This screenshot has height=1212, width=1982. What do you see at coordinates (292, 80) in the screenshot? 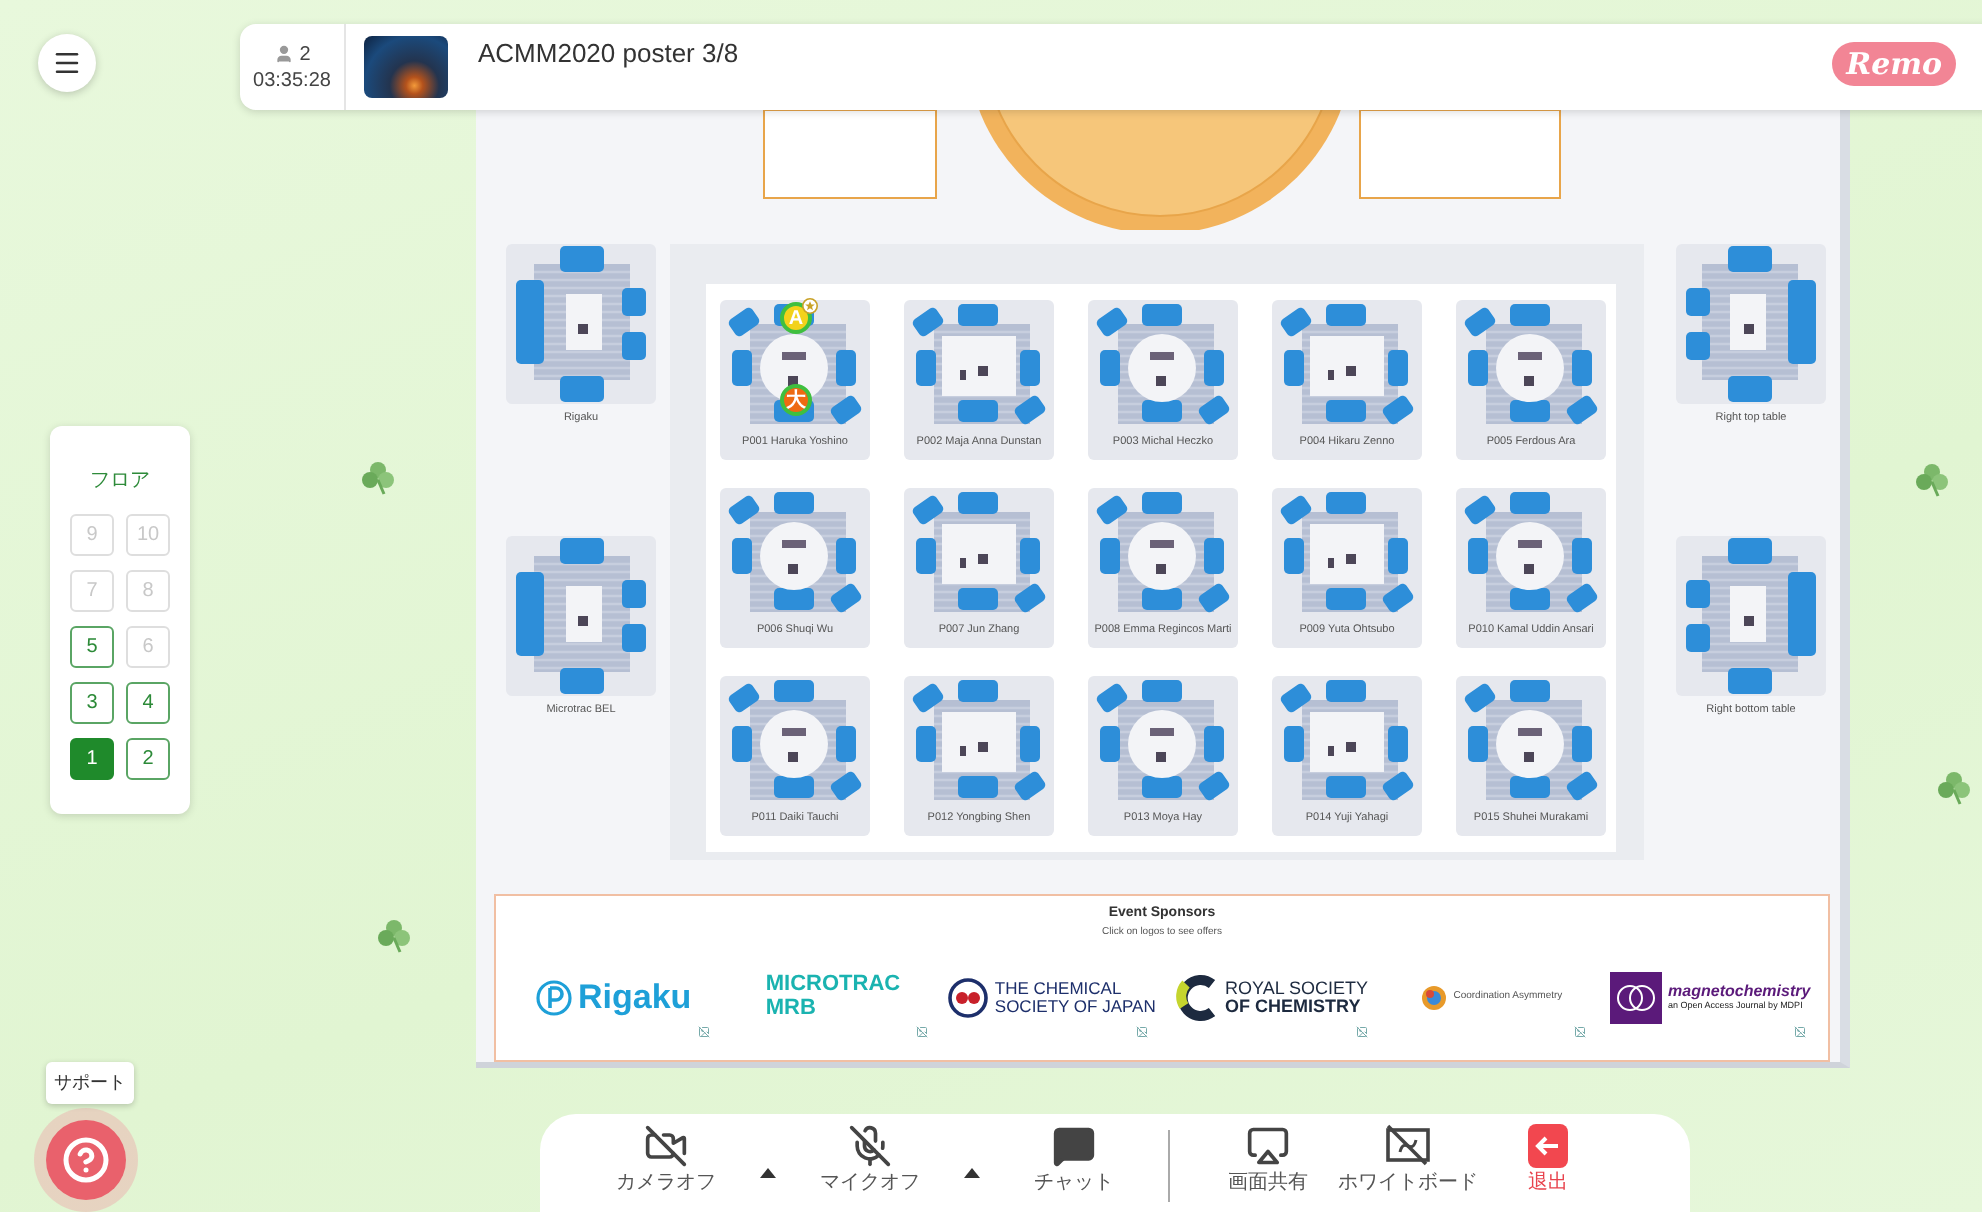
I see `session-timer: 03:35:28` at bounding box center [292, 80].